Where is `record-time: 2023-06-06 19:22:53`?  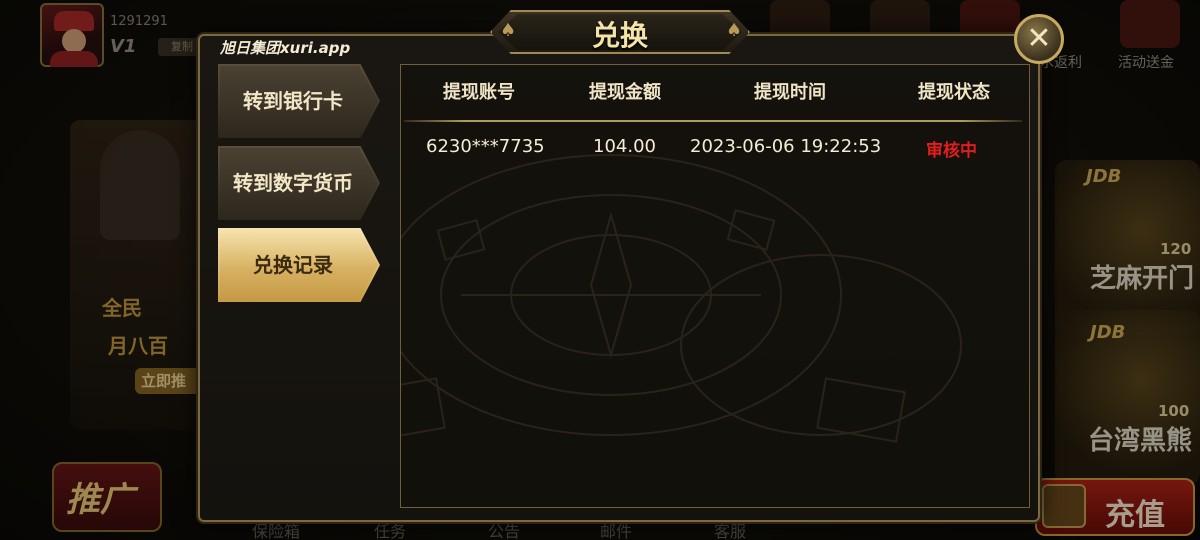
record-time: 2023-06-06 19:22:53 is located at coordinates (786, 146).